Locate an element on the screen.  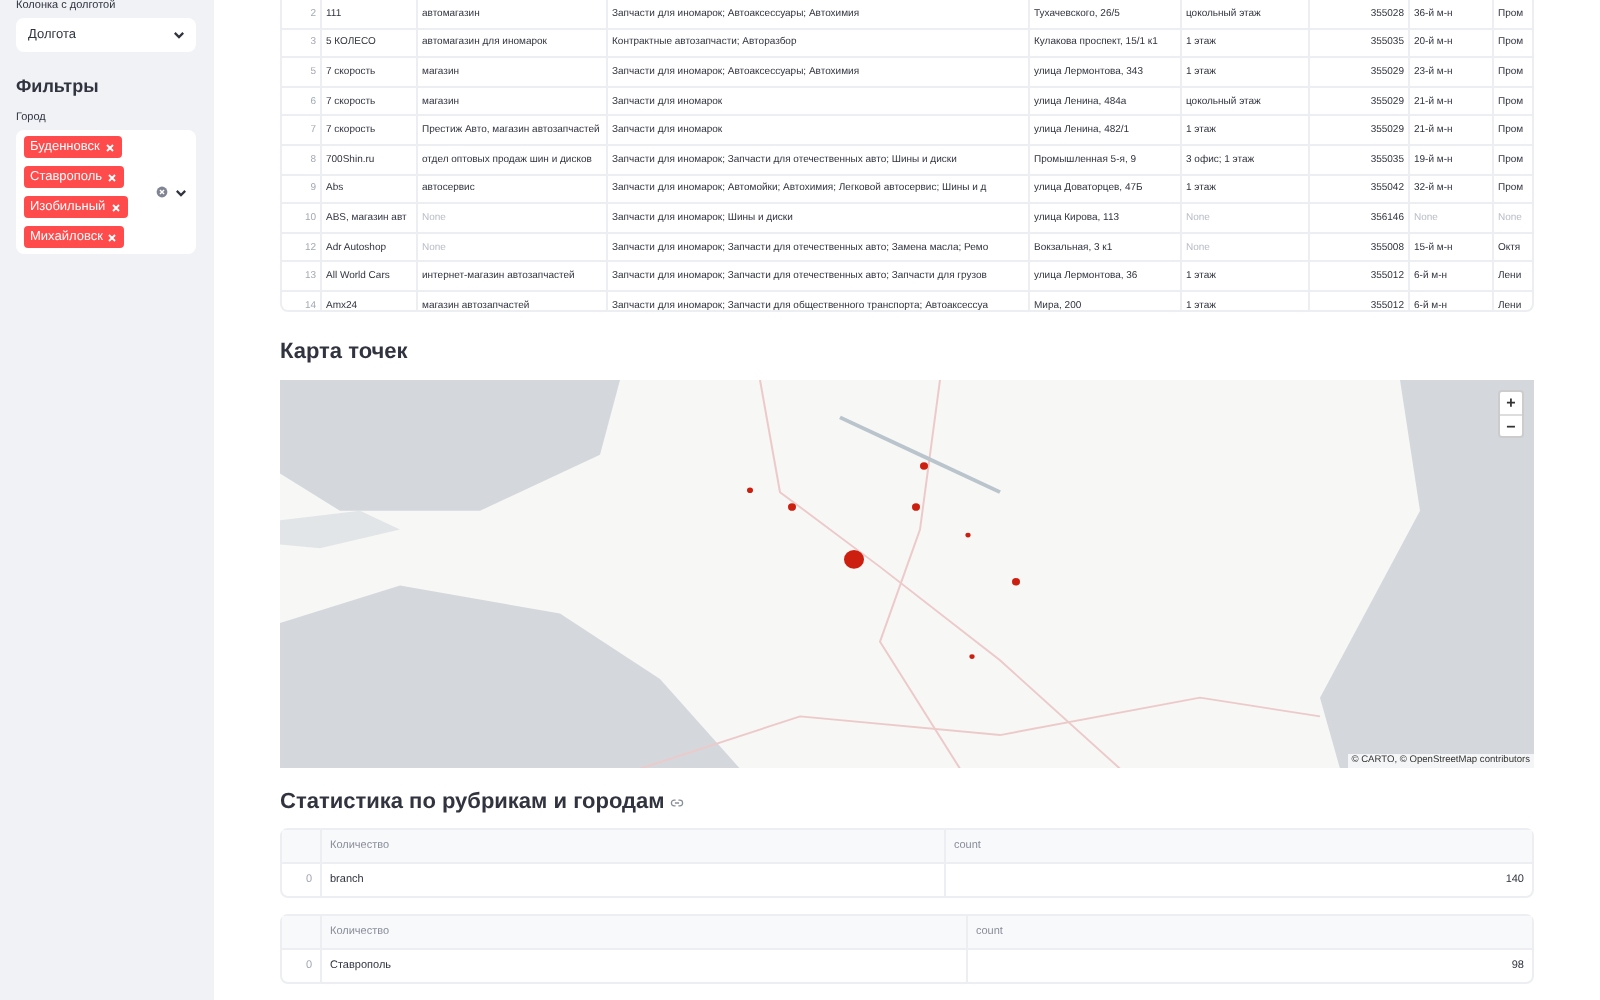
section-heading: Фильтры is located at coordinates (58, 86).